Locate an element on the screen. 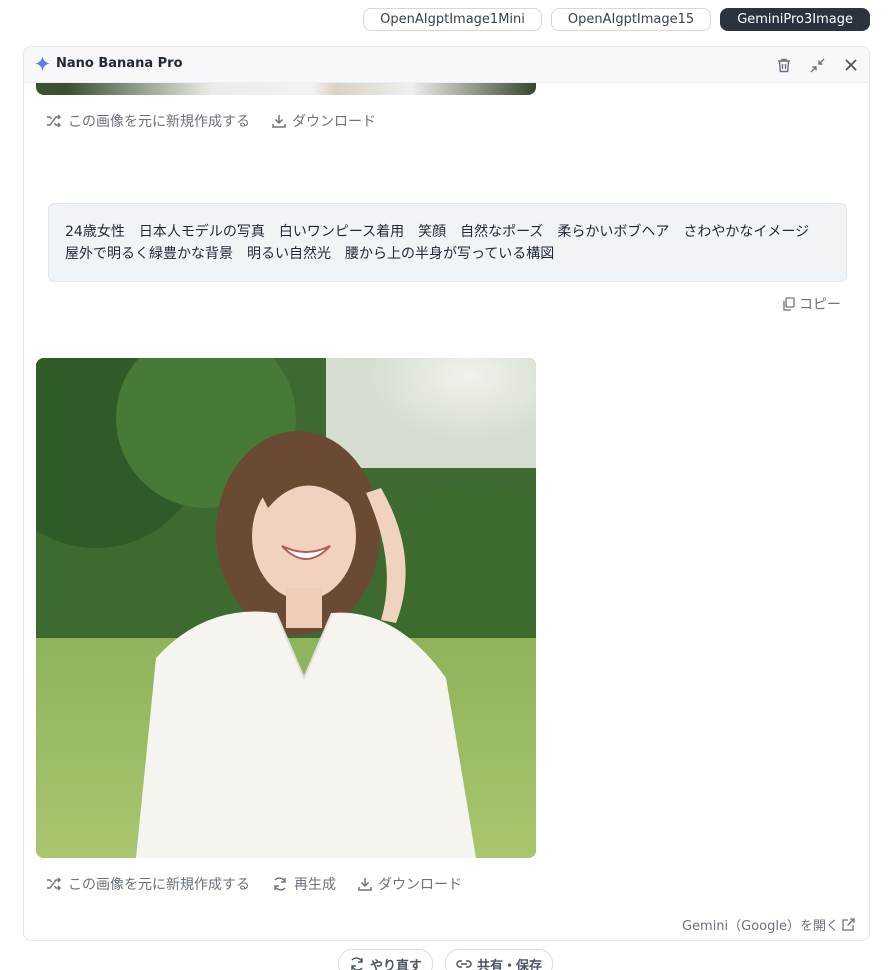 The height and width of the screenshot is (970, 890). generated-image-previous is located at coordinates (286, 89).